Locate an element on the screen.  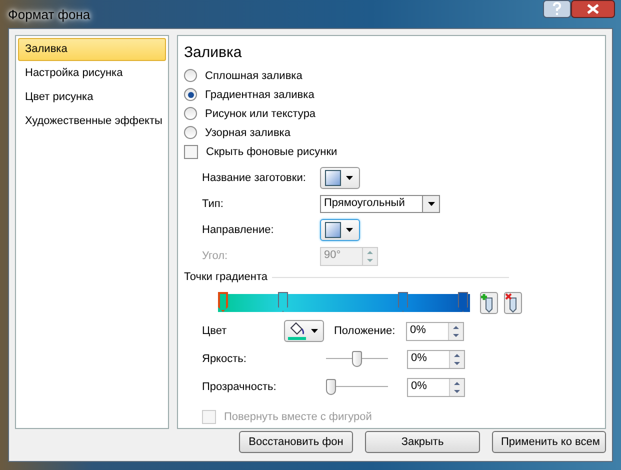
field-label: Яркость: is located at coordinates (225, 359).